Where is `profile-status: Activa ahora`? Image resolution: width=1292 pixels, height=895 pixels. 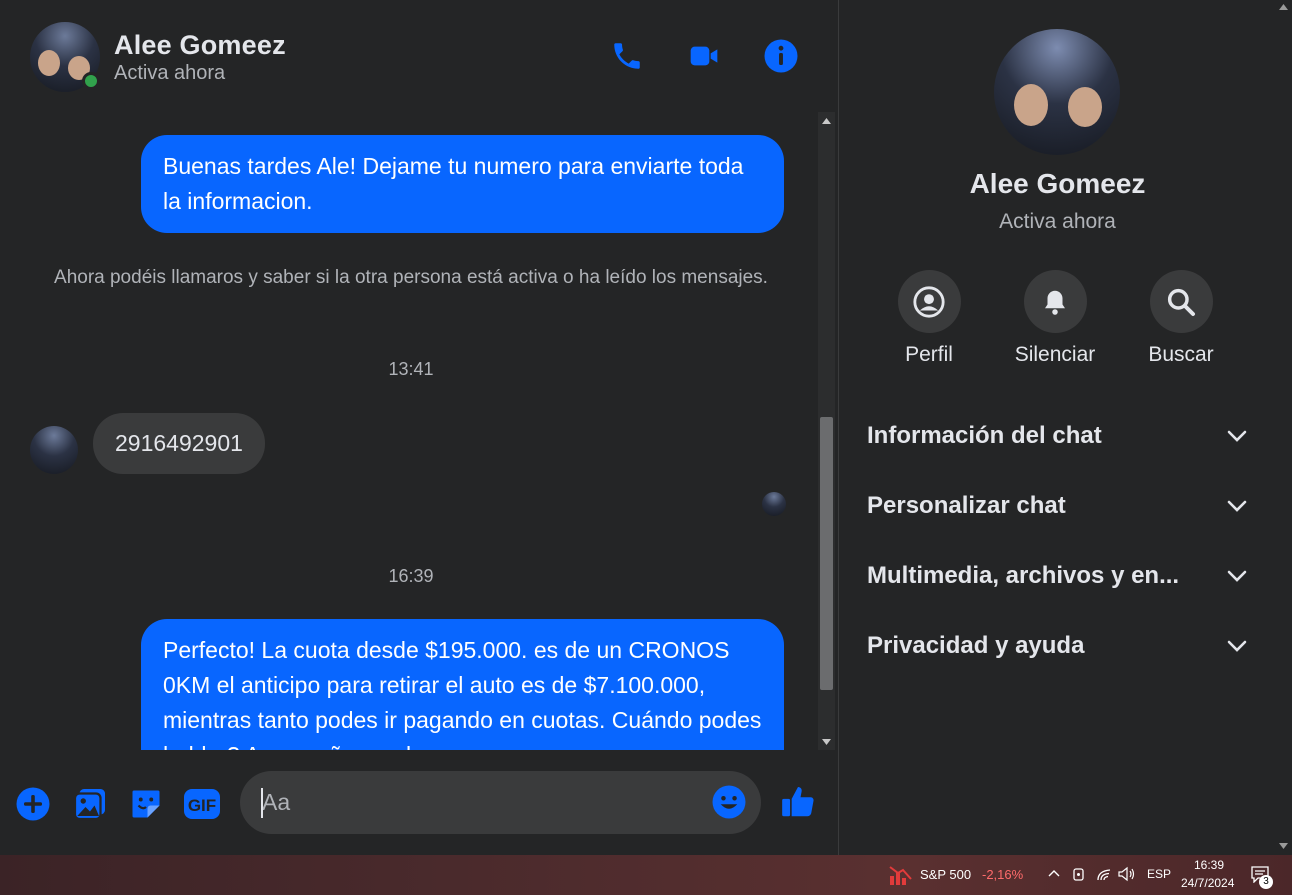 profile-status: Activa ahora is located at coordinates (1057, 221).